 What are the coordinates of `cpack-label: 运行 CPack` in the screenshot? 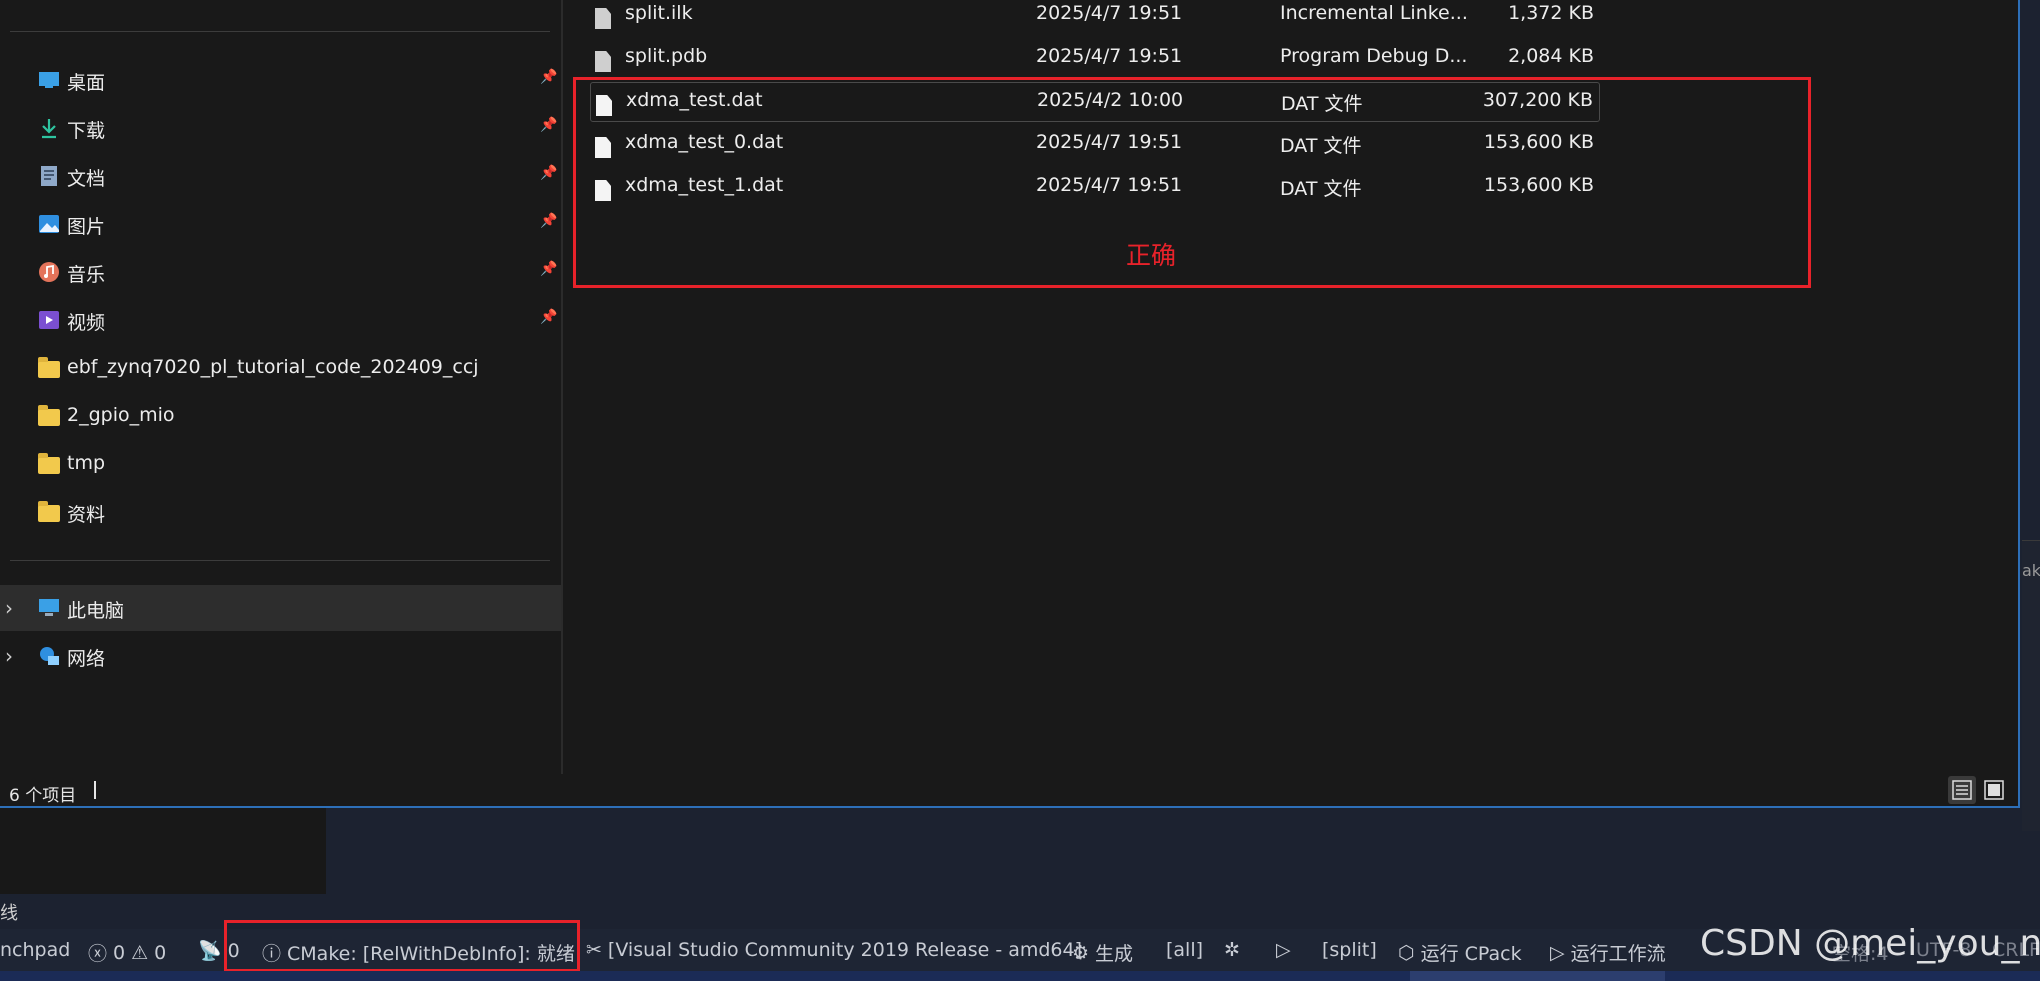 It's located at (1471, 954).